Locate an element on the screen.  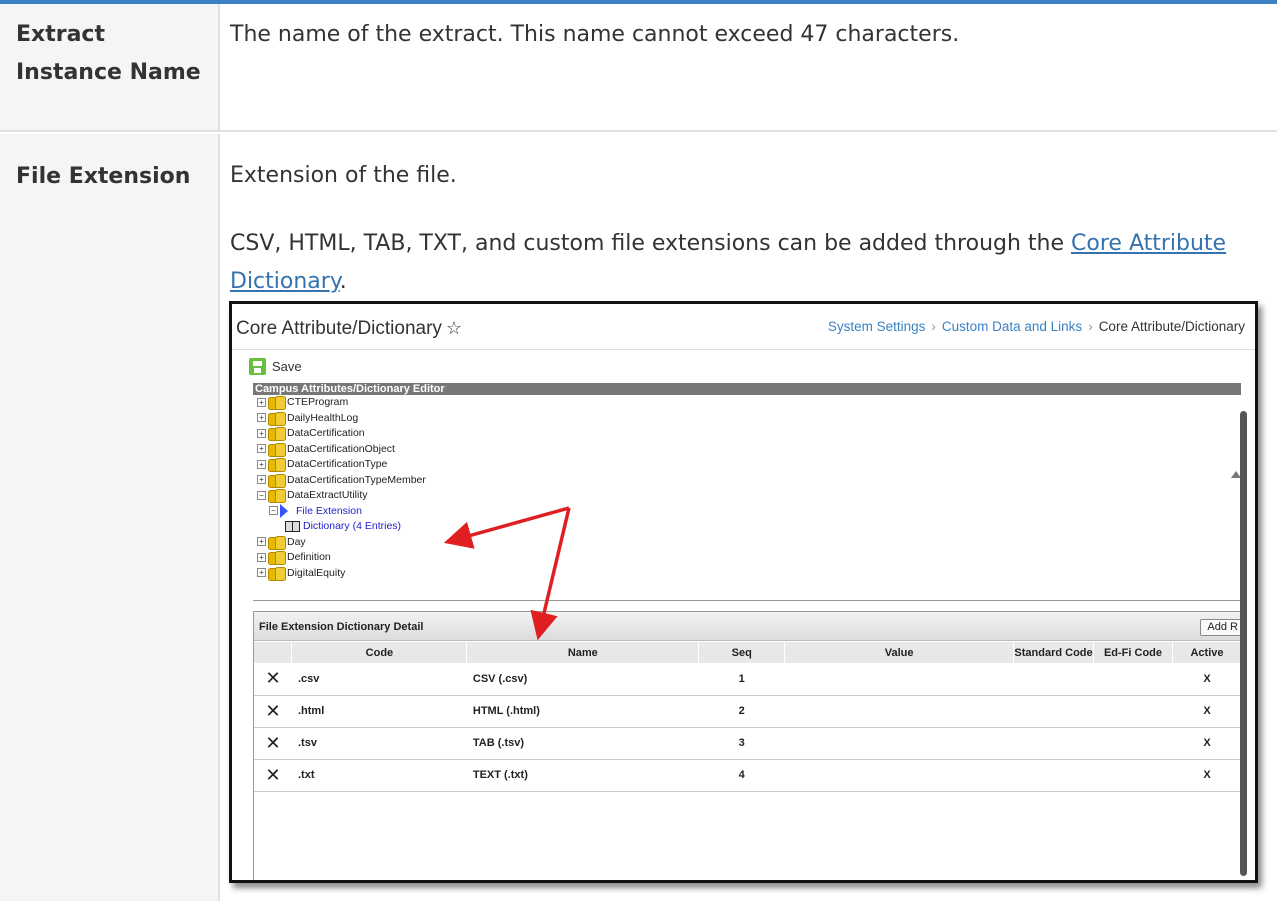
column-header: Active is located at coordinates (1207, 652).